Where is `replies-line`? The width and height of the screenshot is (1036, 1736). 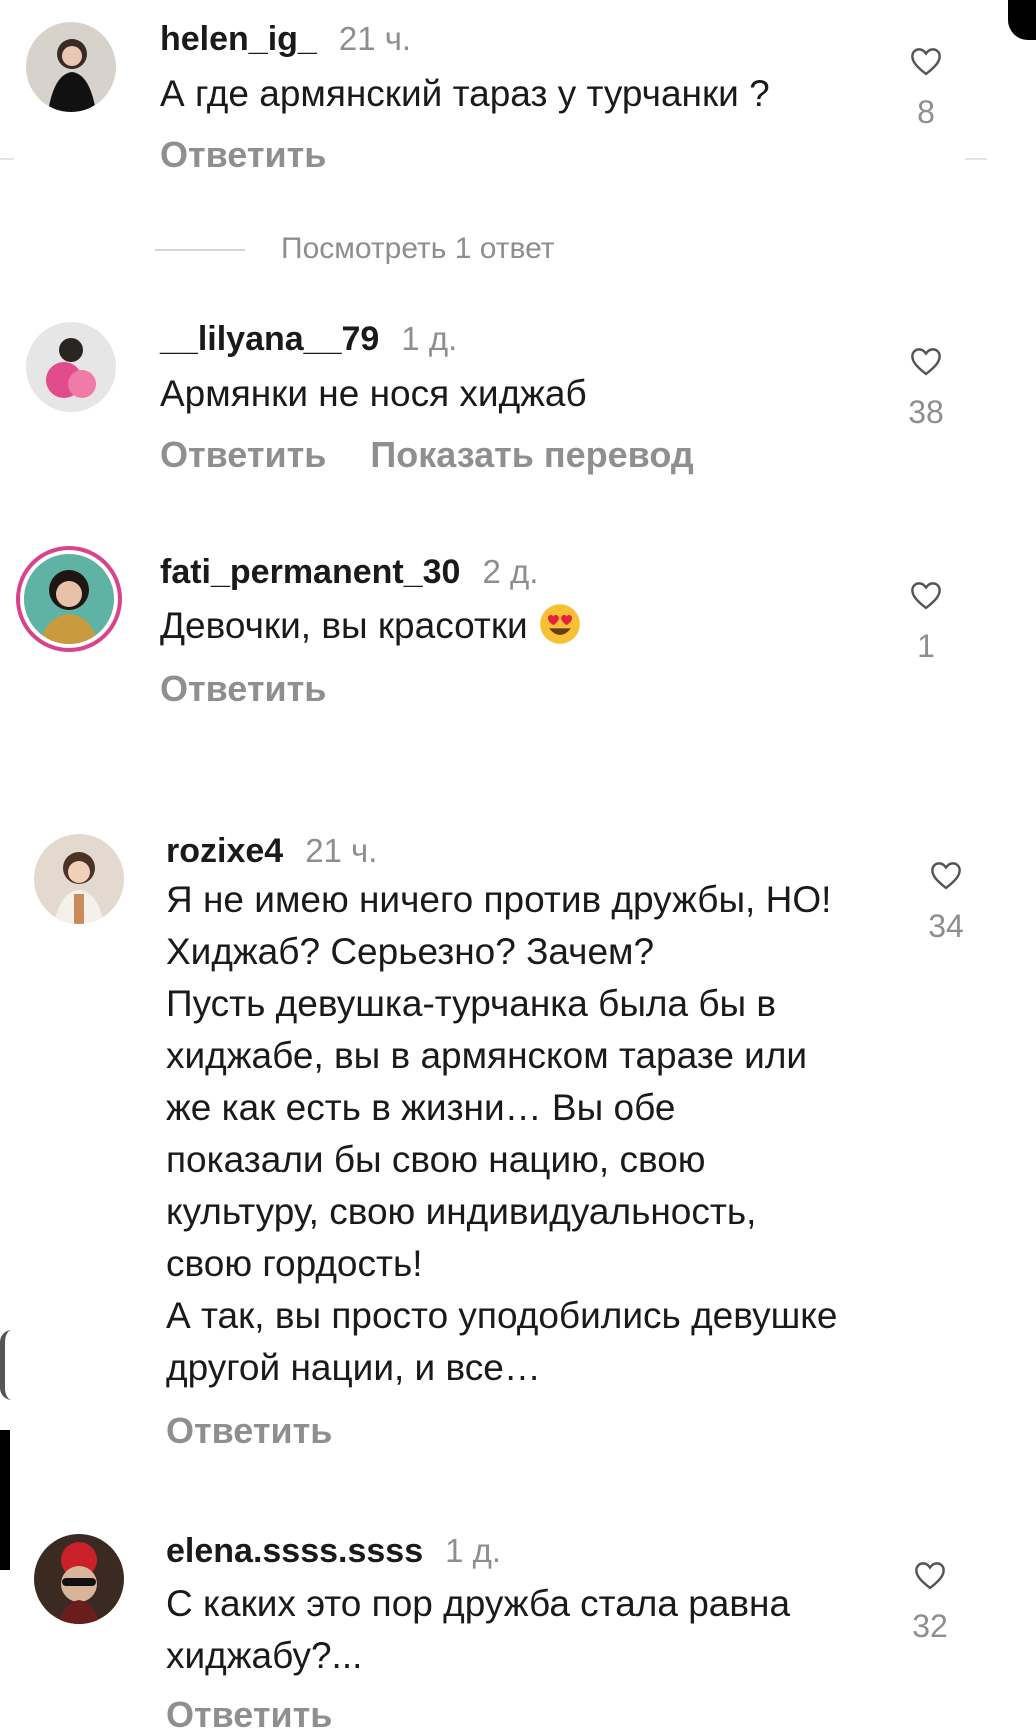 replies-line is located at coordinates (200, 250).